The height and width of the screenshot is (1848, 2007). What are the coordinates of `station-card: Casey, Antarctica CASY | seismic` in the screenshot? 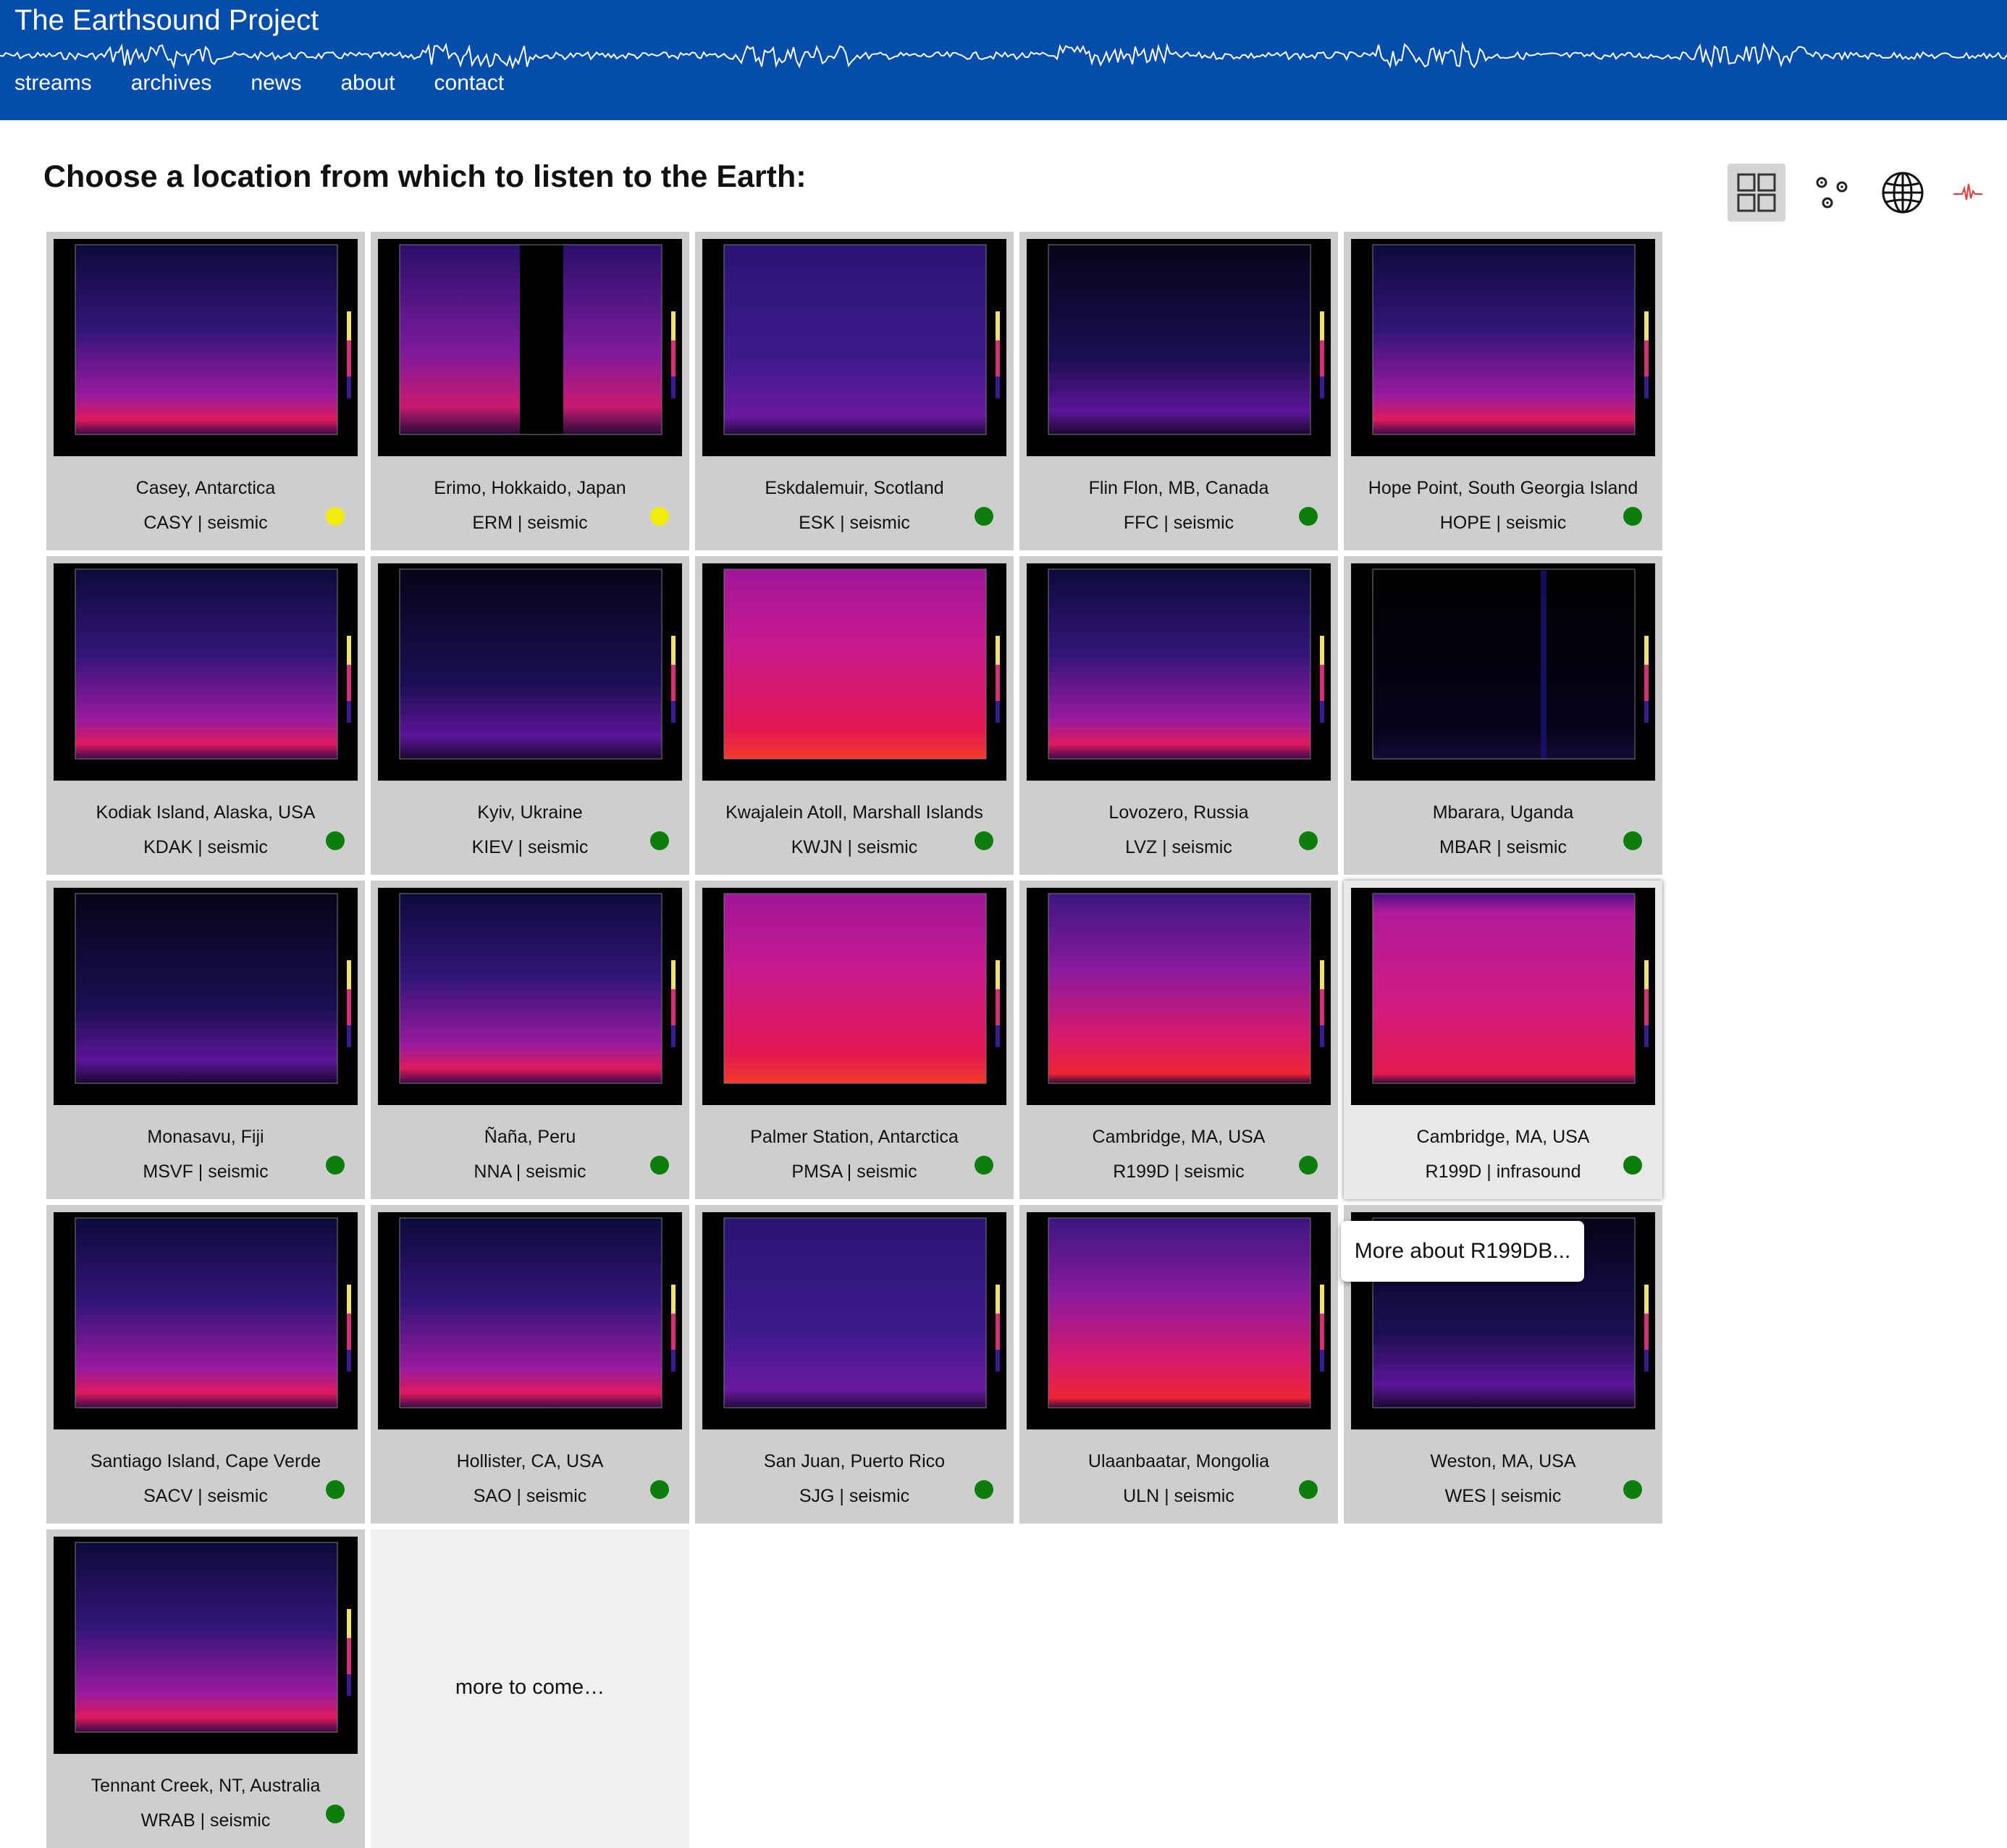 It's located at (205, 391).